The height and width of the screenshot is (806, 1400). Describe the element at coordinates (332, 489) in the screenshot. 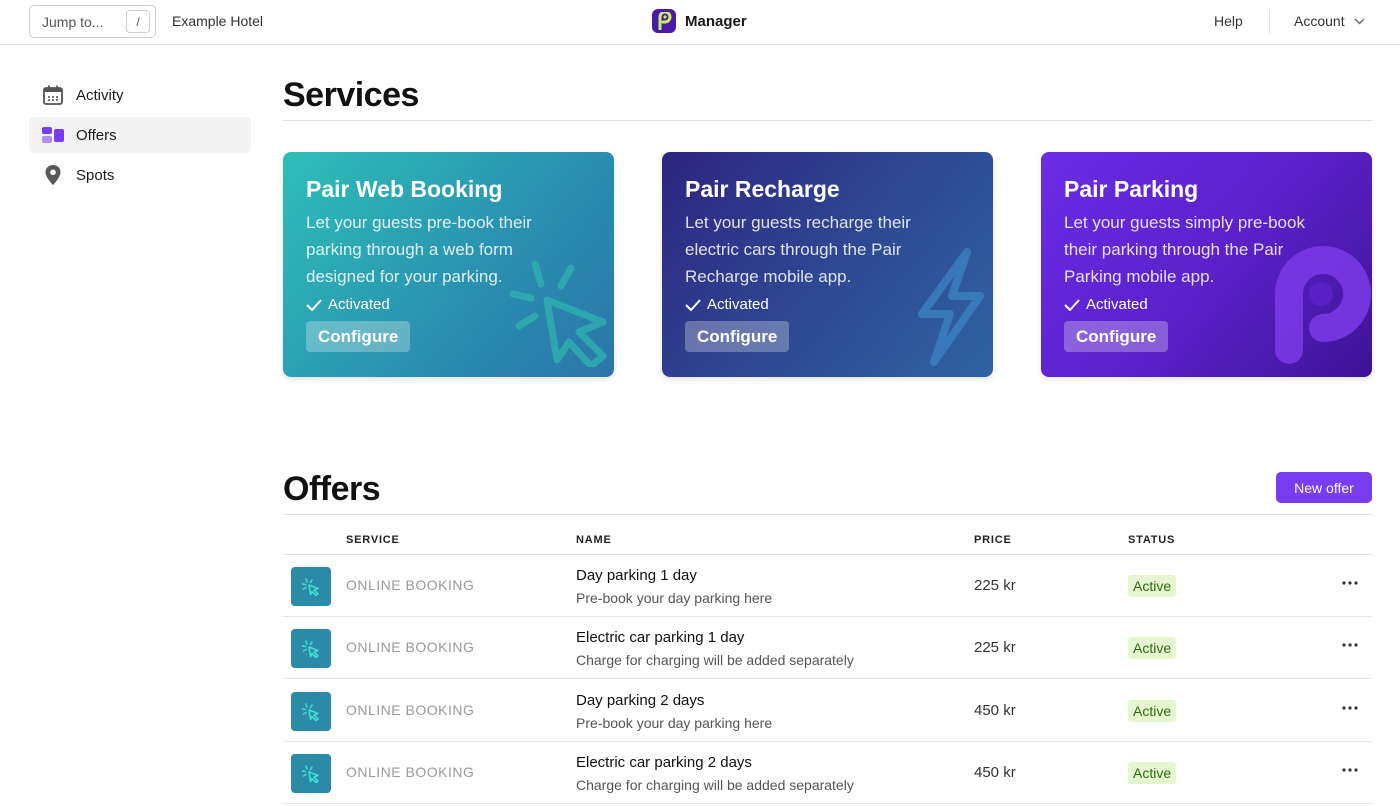

I see `offers-title: Offers` at that location.